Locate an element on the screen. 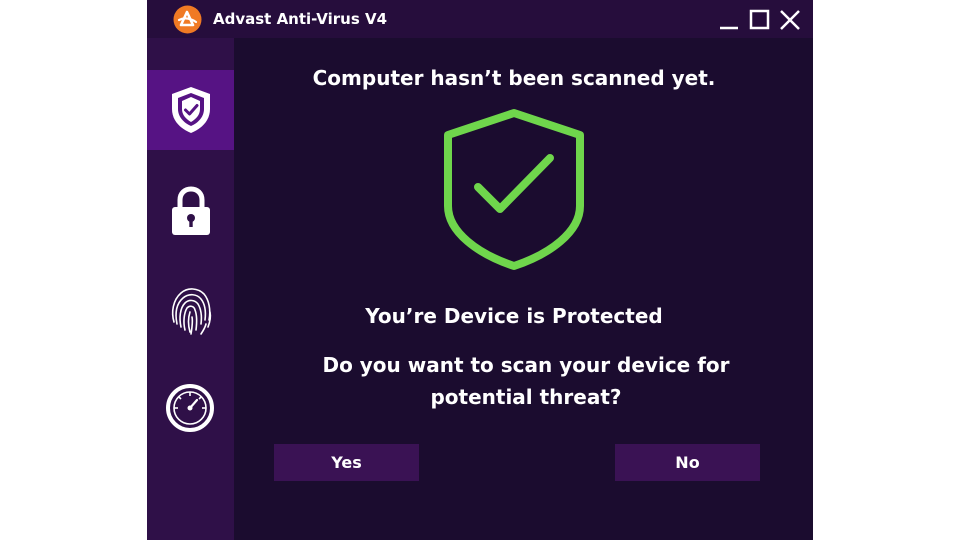  sidebar-item-fingerprint is located at coordinates (190, 310).